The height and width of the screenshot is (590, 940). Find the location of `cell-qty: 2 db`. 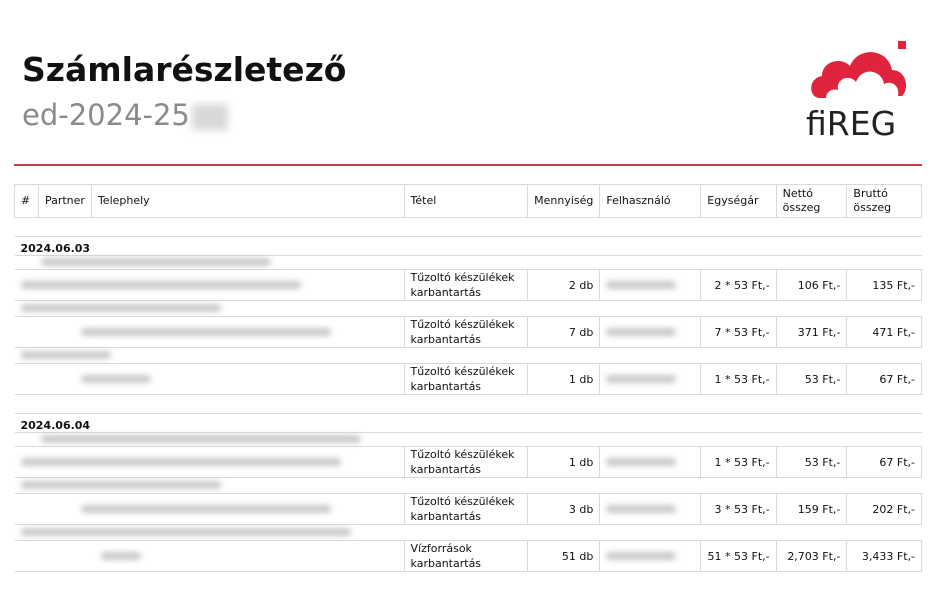

cell-qty: 2 db is located at coordinates (564, 285).